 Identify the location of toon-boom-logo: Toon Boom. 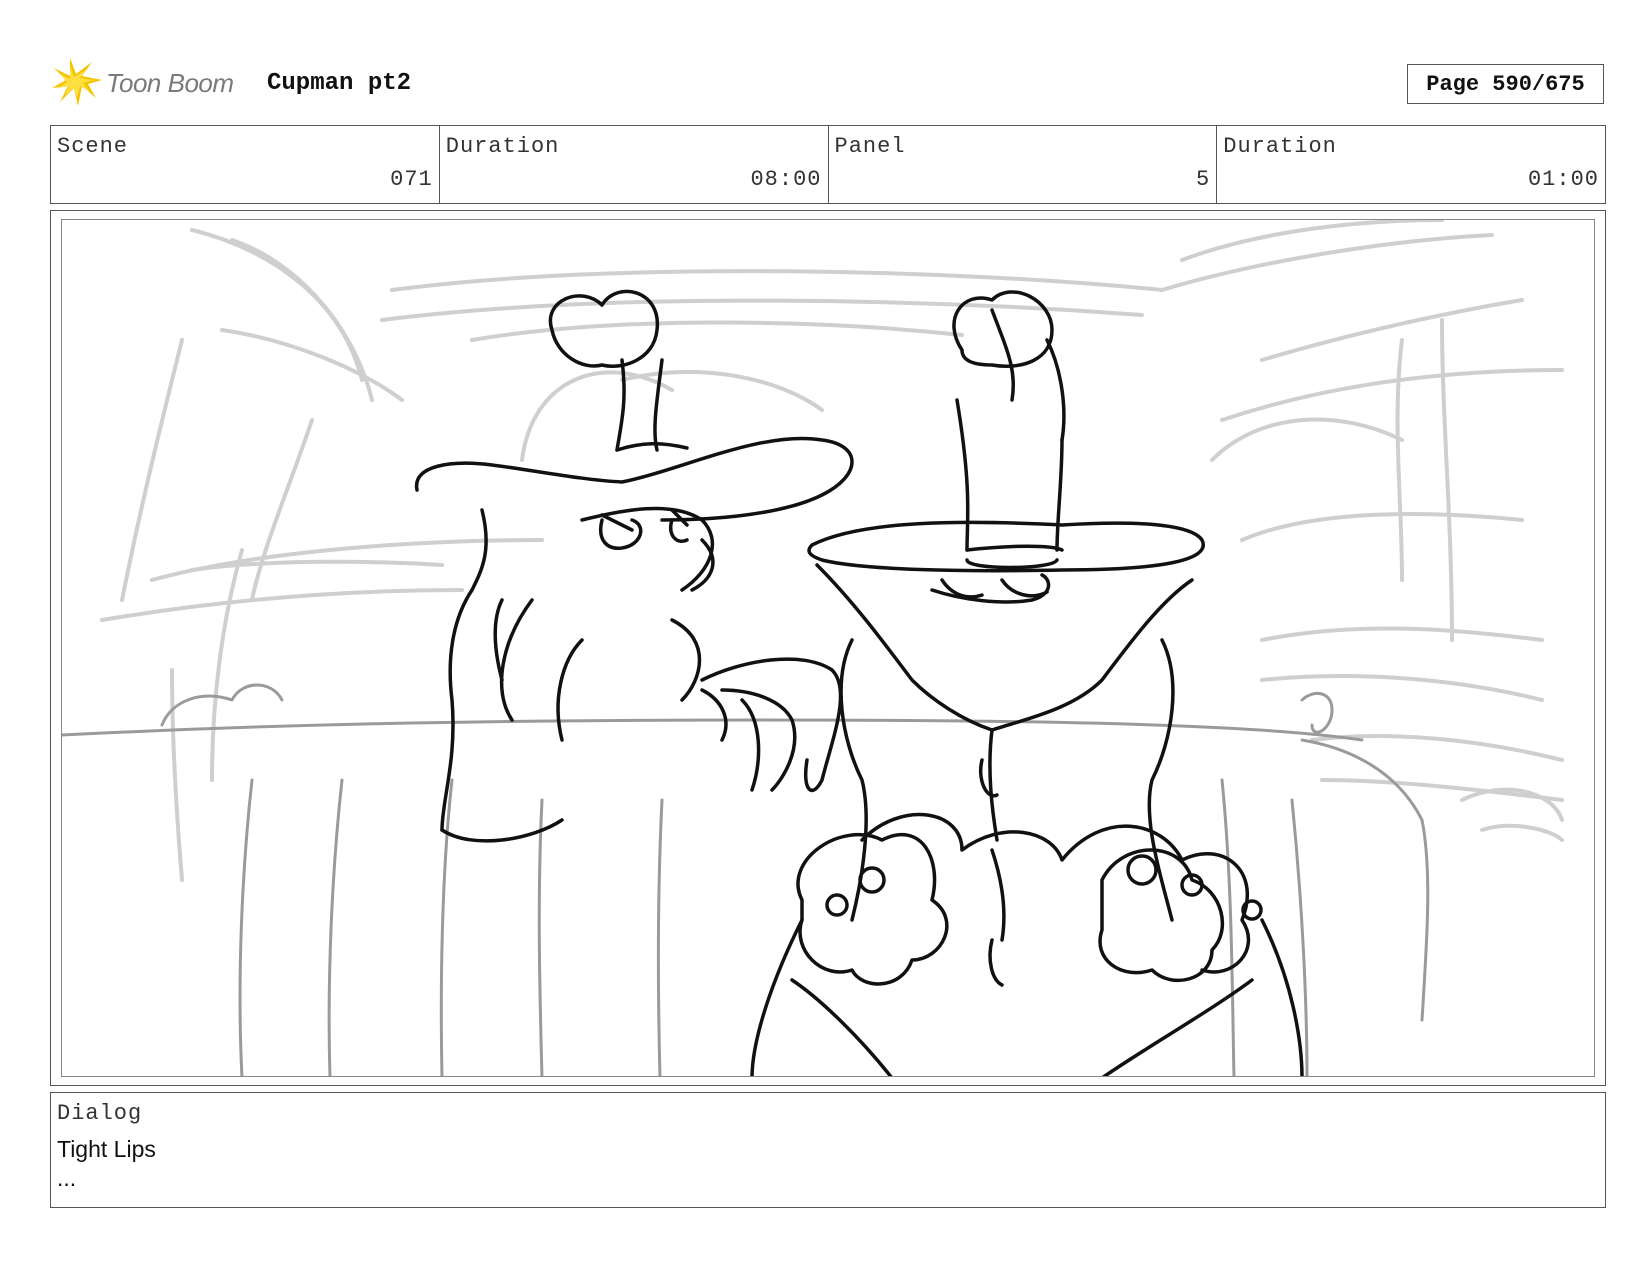
(143, 83).